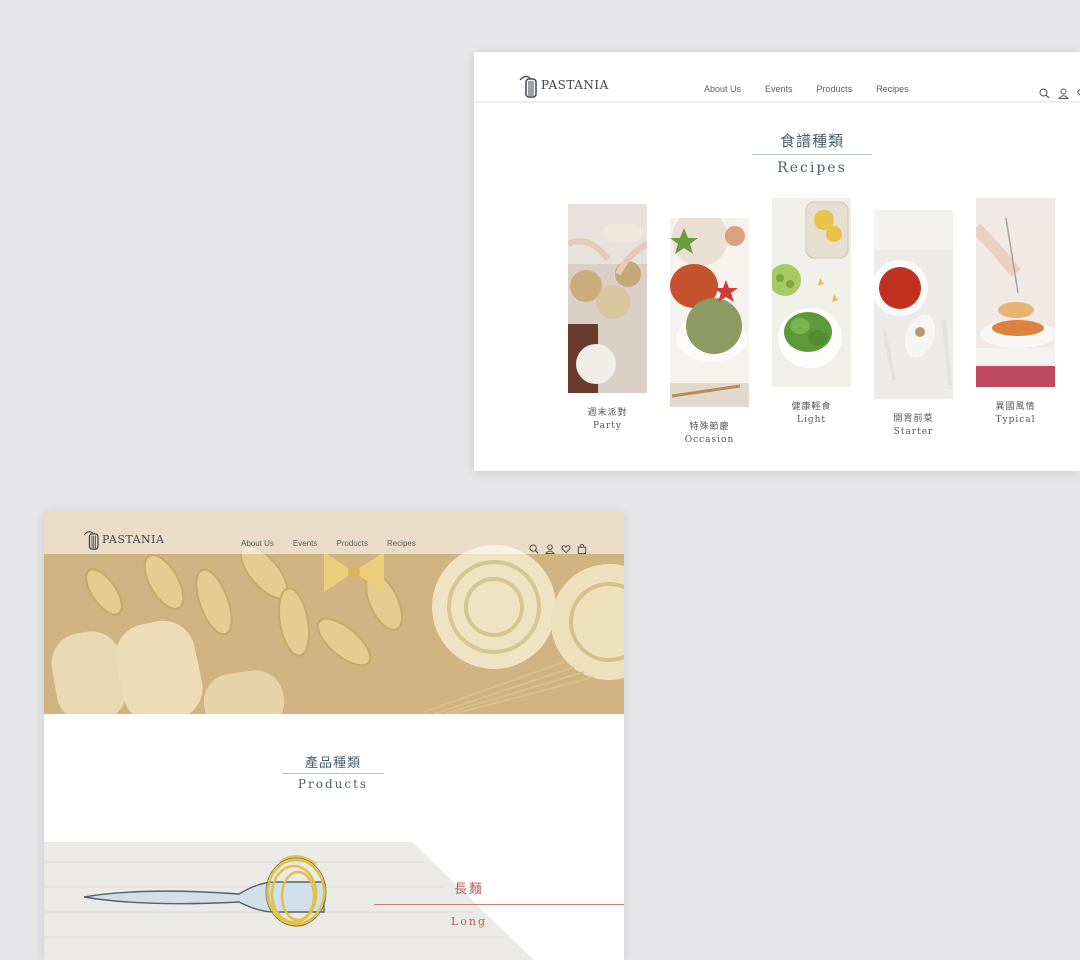  What do you see at coordinates (1015, 420) in the screenshot?
I see `recipe-label-en: Typical` at bounding box center [1015, 420].